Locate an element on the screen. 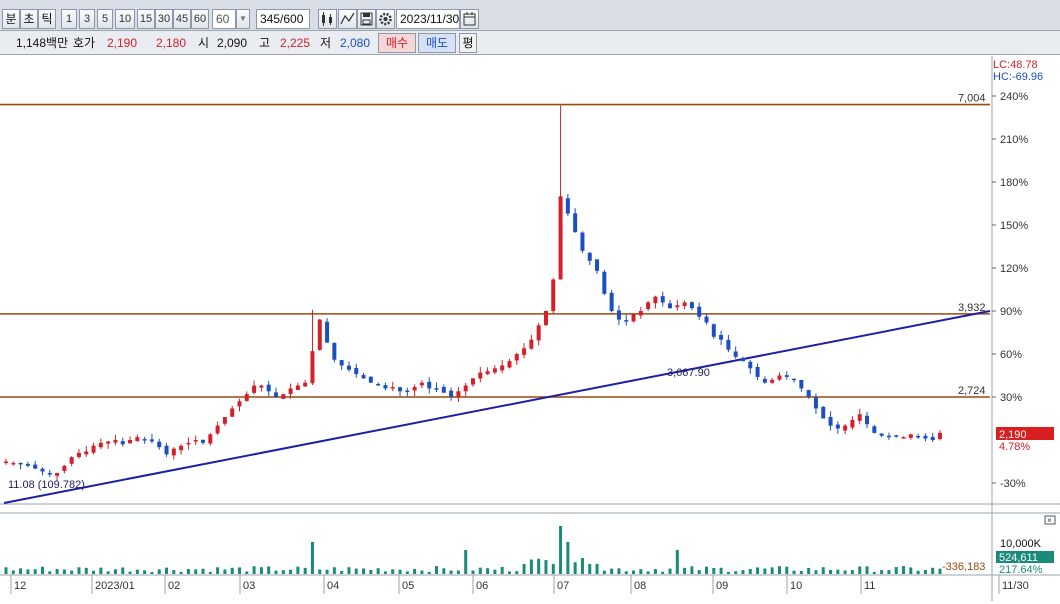 The height and width of the screenshot is (604, 1060). interval-30-button: 30 is located at coordinates (164, 19).